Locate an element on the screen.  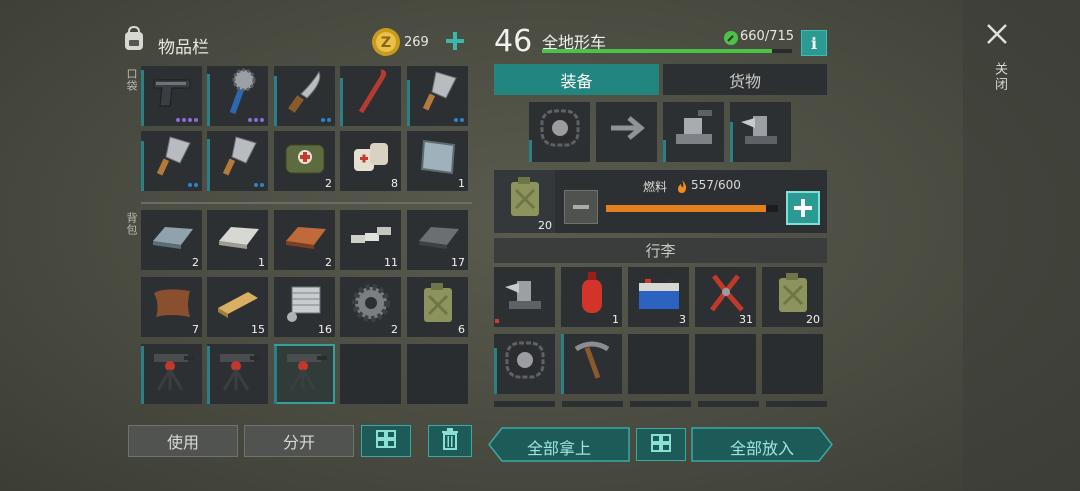
take-all-button: 全部拿上 is located at coordinates (559, 444).